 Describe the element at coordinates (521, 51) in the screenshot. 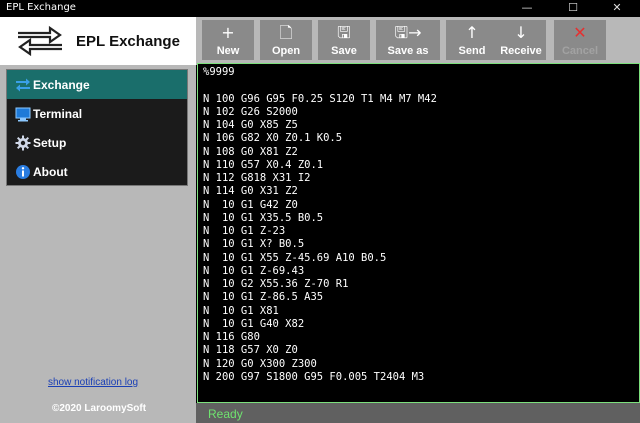

I see `receive-button-label: Receive` at that location.